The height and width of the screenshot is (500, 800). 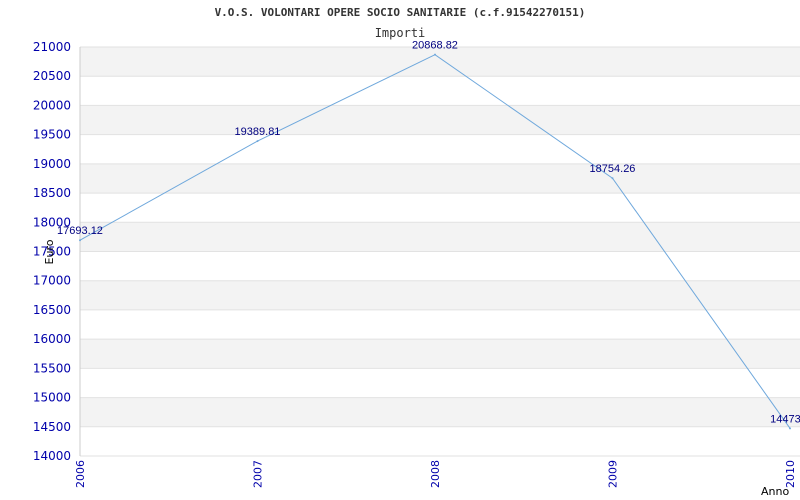 What do you see at coordinates (80, 474) in the screenshot?
I see `x-tick-label: 2006` at bounding box center [80, 474].